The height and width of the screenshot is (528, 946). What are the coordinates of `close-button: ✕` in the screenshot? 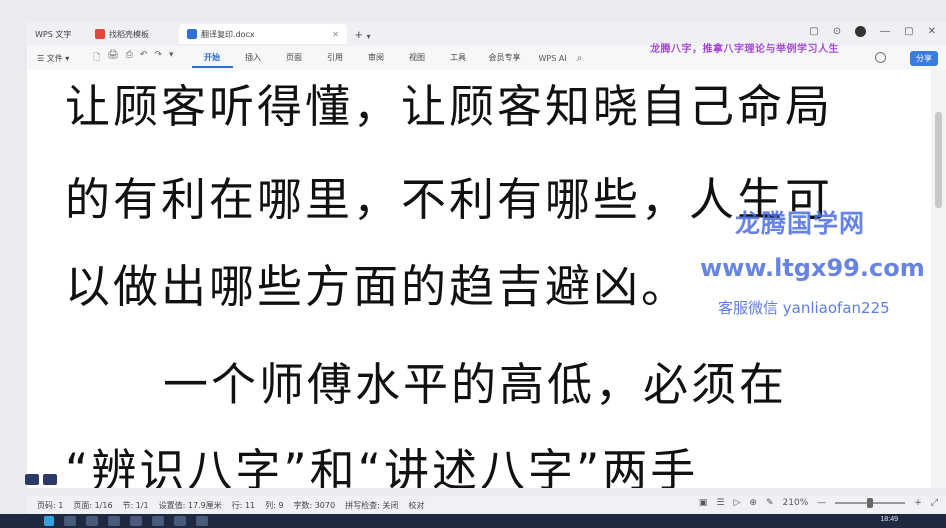 It's located at (932, 31).